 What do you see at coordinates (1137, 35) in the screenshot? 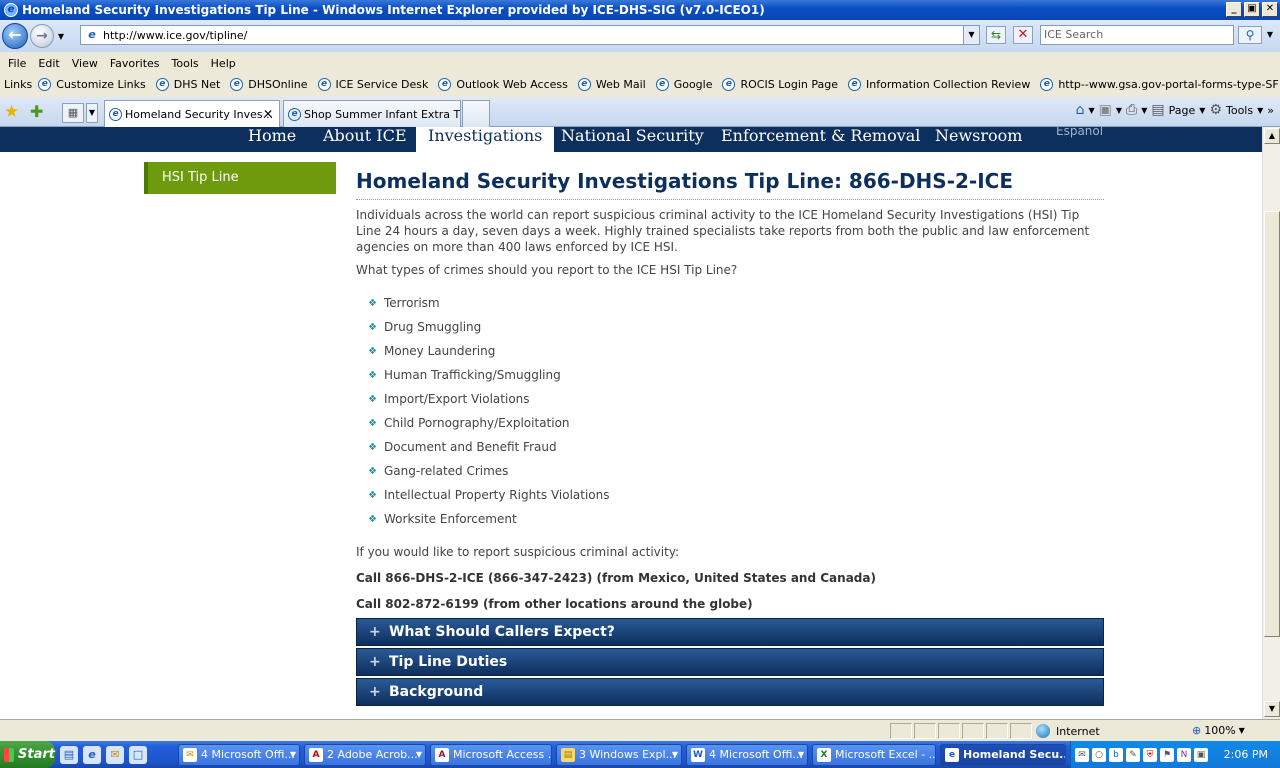
I see `search-input: ICE Search` at bounding box center [1137, 35].